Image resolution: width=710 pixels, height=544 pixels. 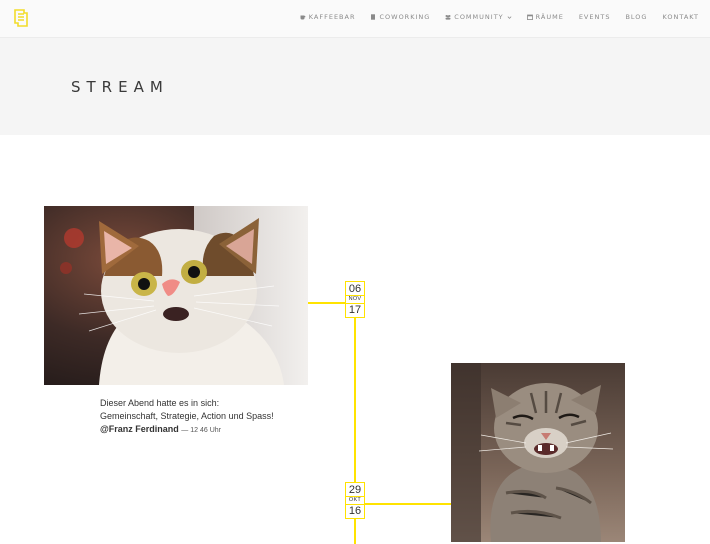 I want to click on page-title: STREAM, so click(x=120, y=87).